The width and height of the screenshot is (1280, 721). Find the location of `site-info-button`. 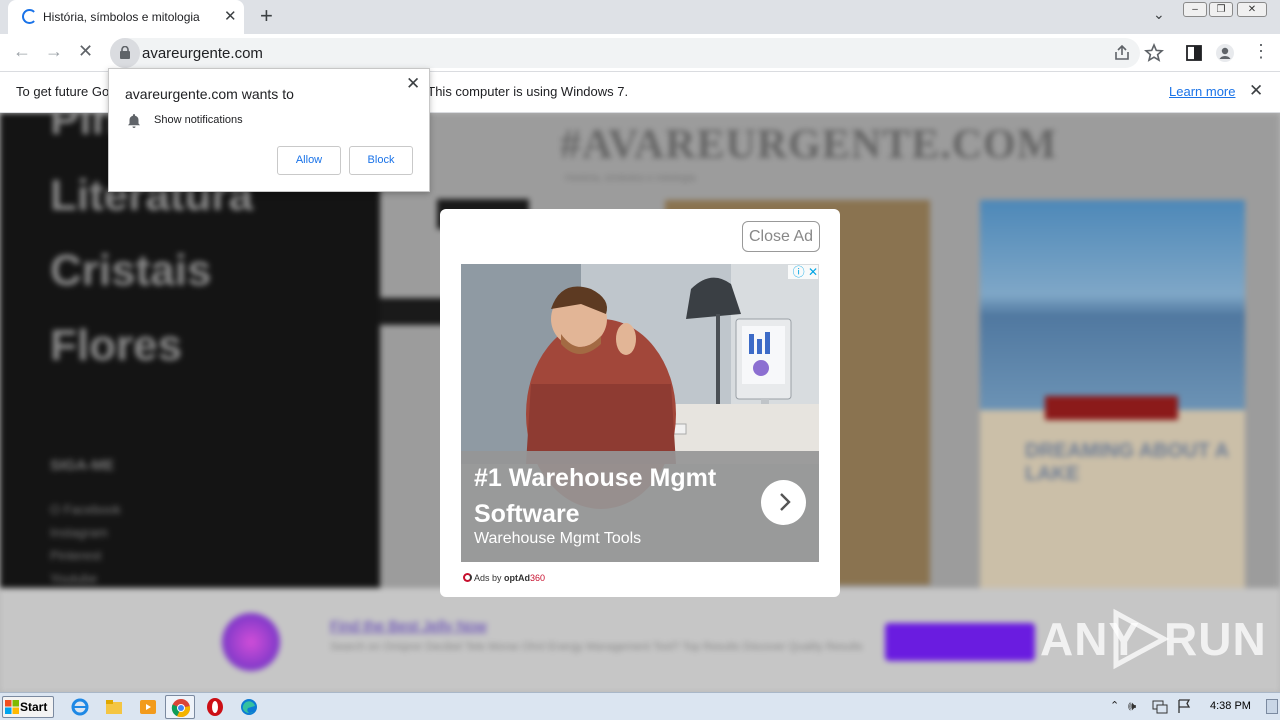

site-info-button is located at coordinates (125, 53).